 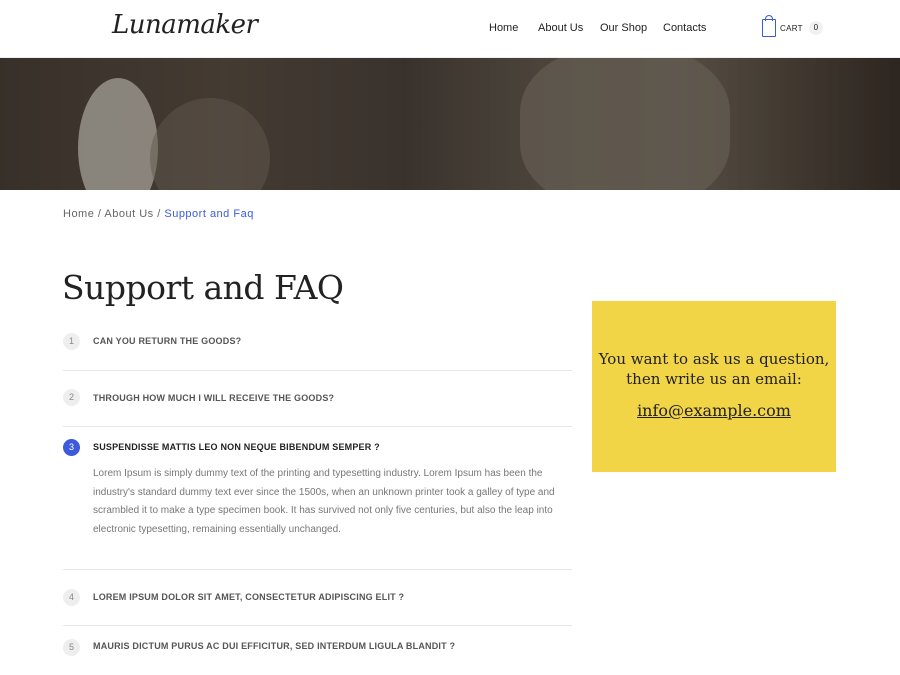 I want to click on contact-line-2: then write us an email:, so click(x=714, y=379).